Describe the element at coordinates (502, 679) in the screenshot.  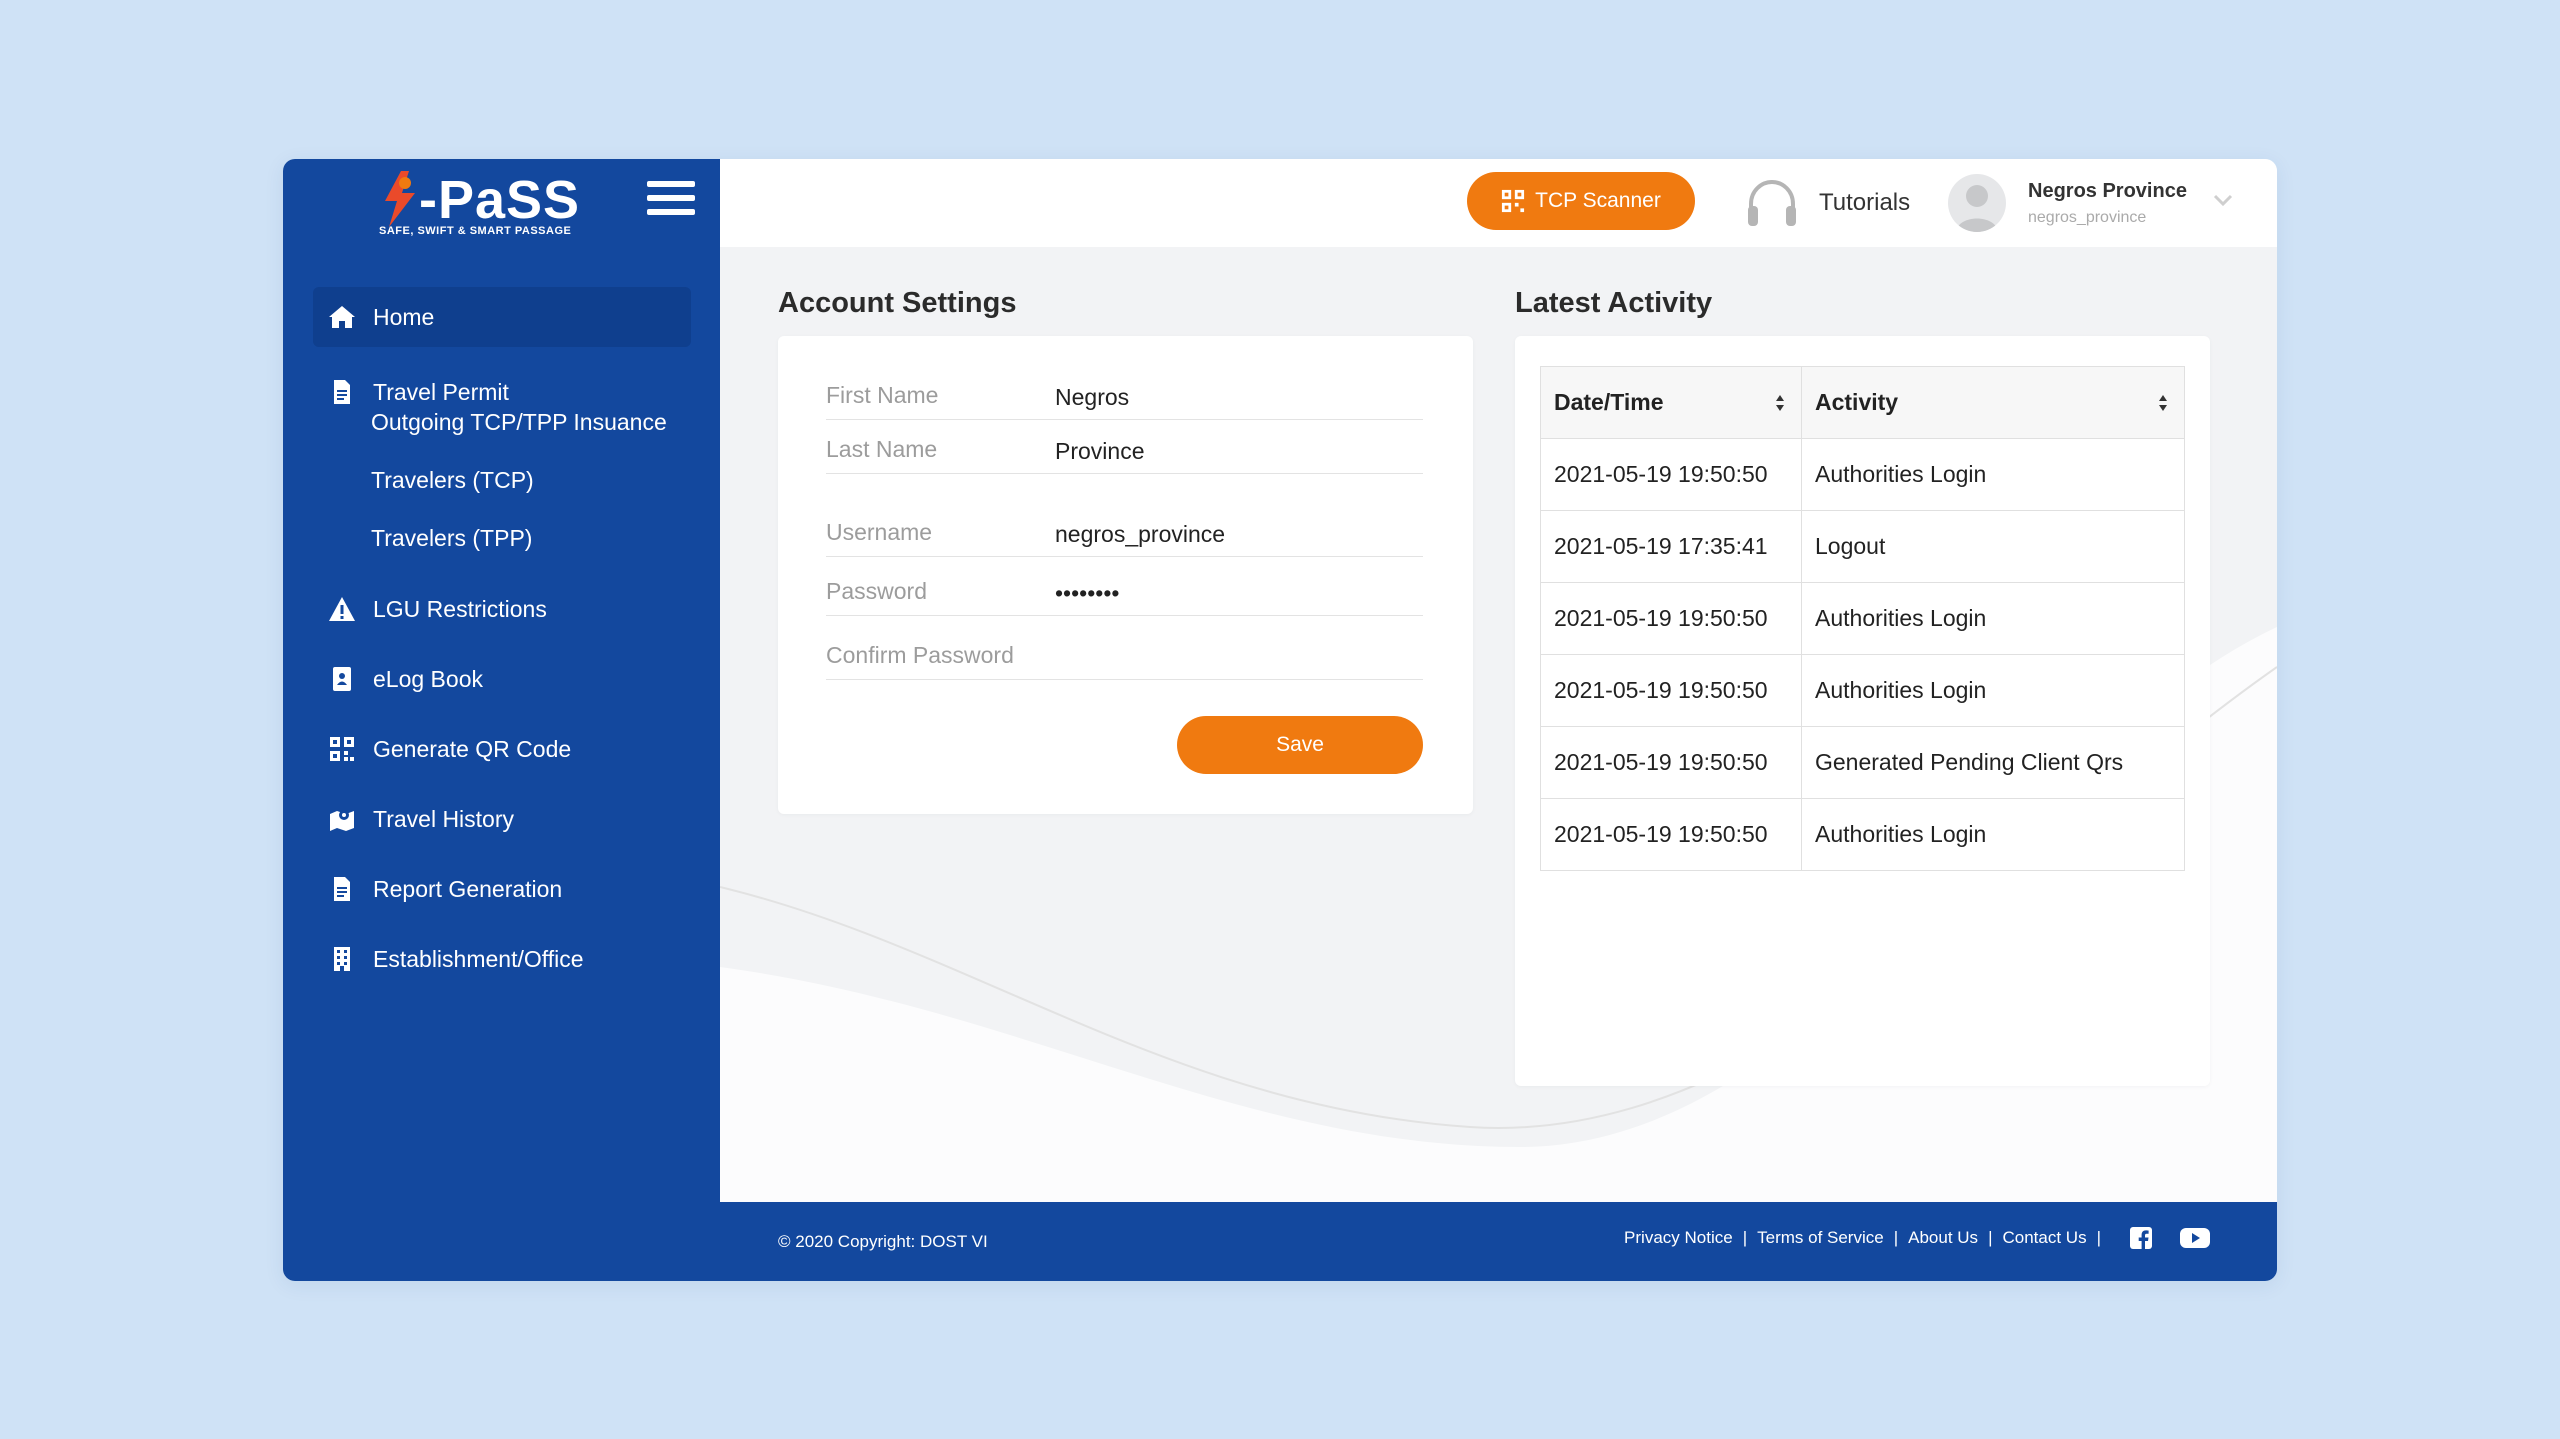
I see `sidebar-item-elog-book: eLog Book` at that location.